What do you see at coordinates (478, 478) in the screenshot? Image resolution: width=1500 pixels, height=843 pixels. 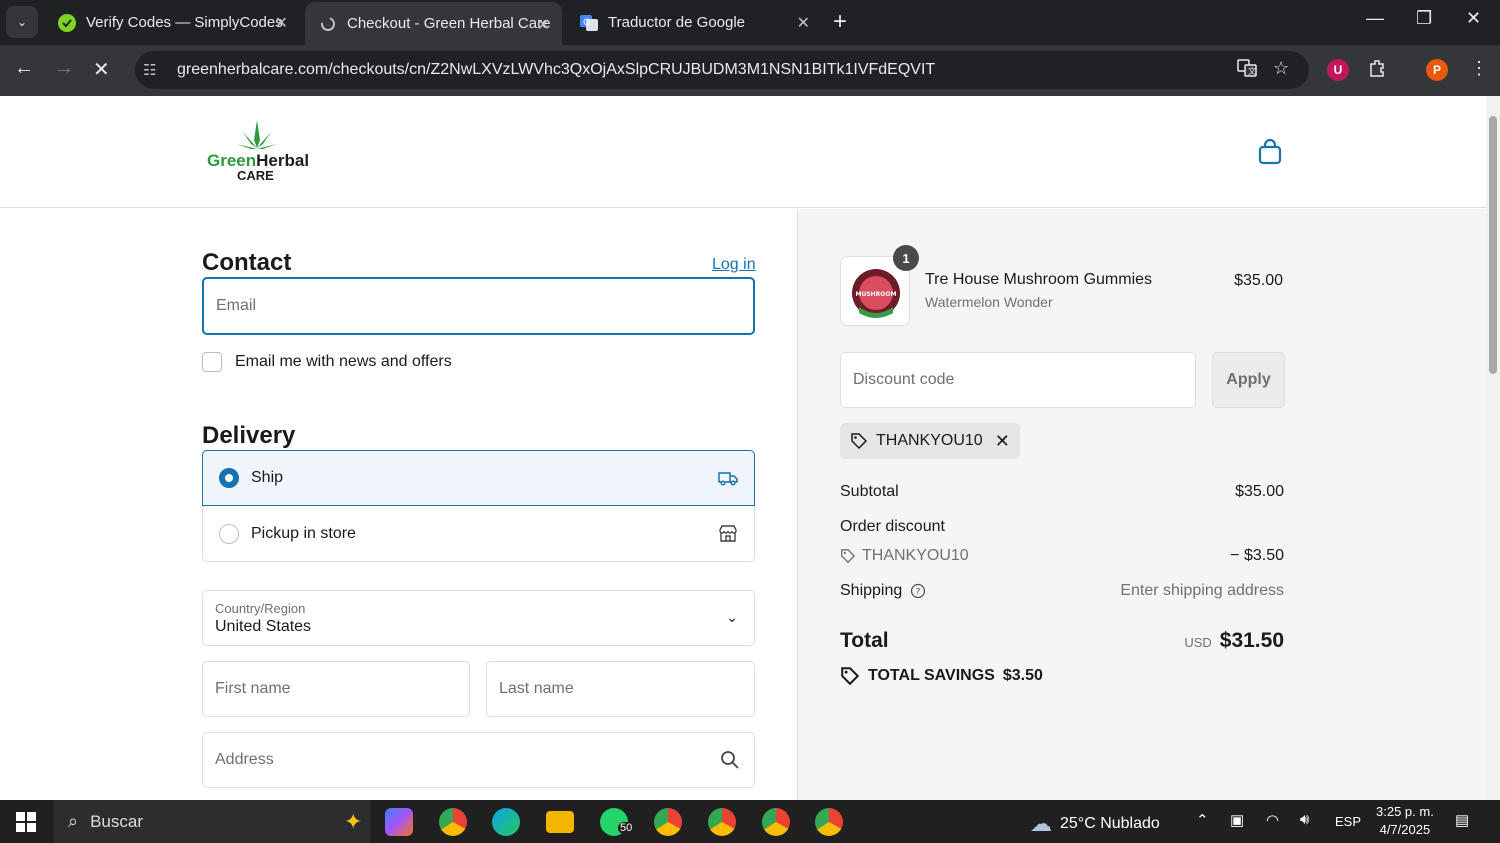 I see `delivery-option-ship: Ship` at bounding box center [478, 478].